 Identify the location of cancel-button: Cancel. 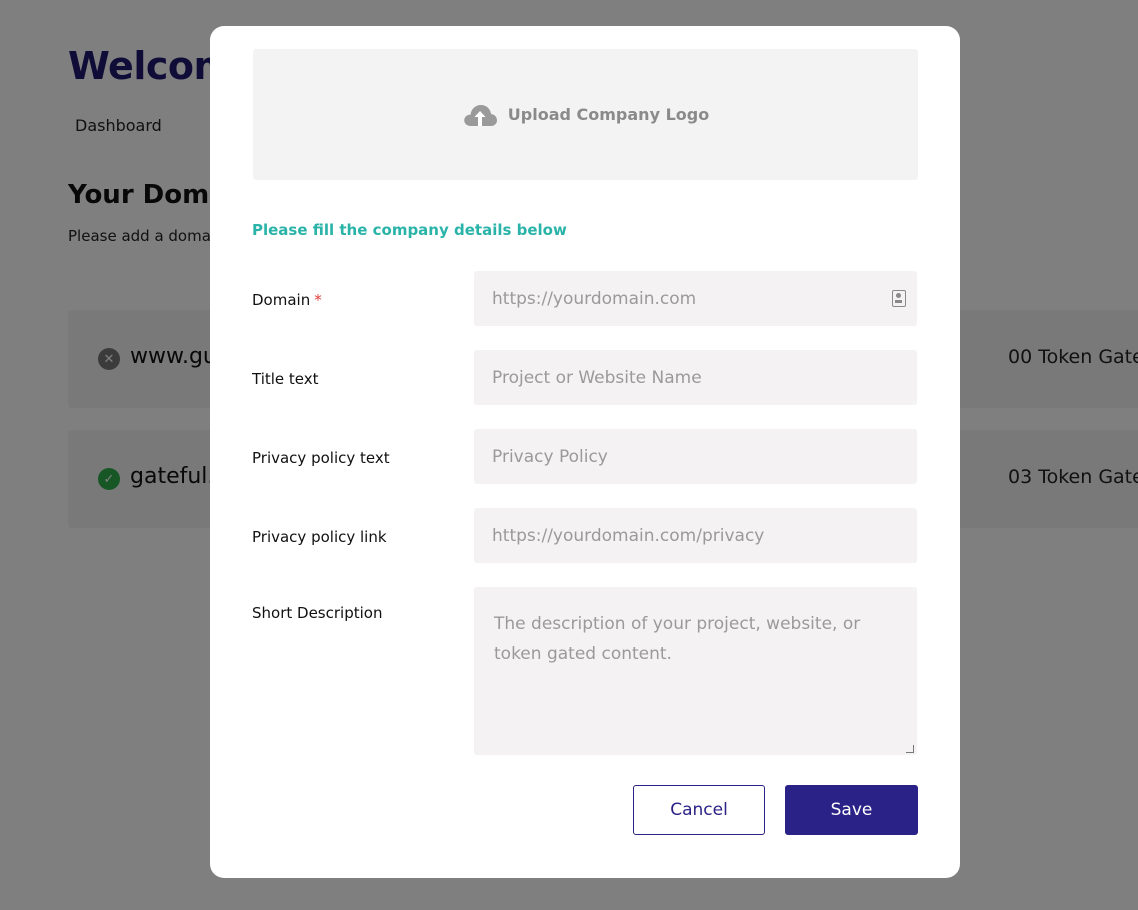
(699, 810).